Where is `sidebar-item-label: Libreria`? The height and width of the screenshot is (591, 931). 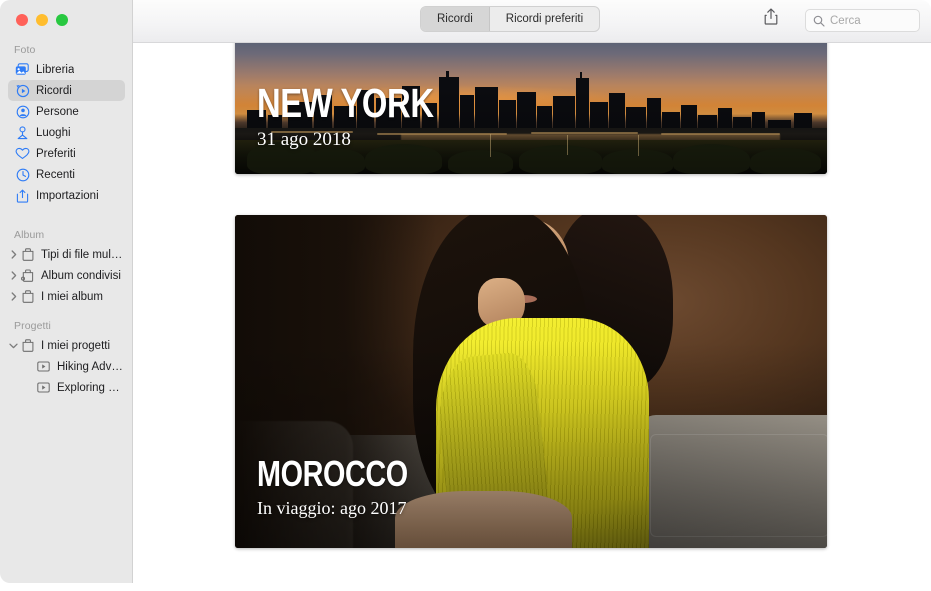 sidebar-item-label: Libreria is located at coordinates (55, 69).